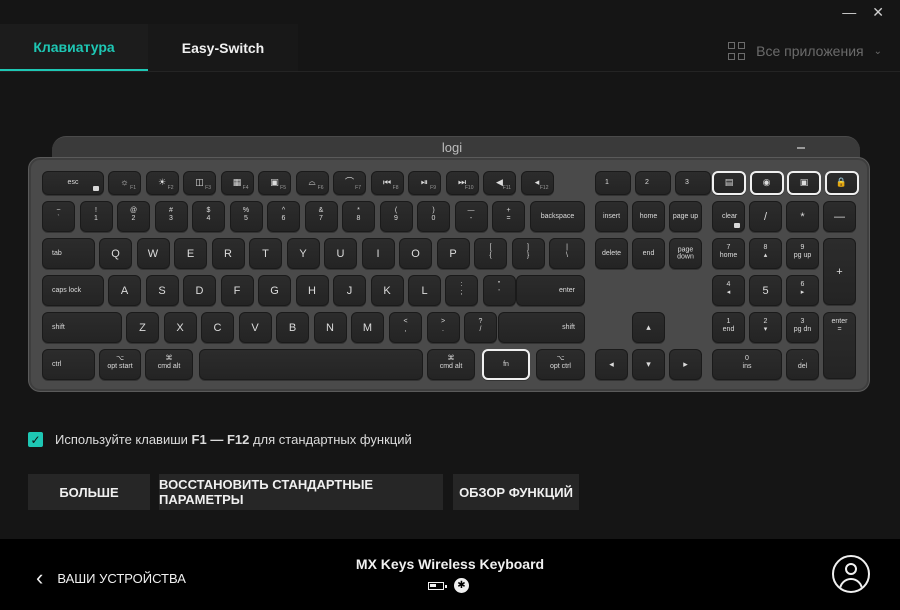 Image resolution: width=900 pixels, height=610 pixels. I want to click on key-f8: F8 ⏮, so click(387, 183).